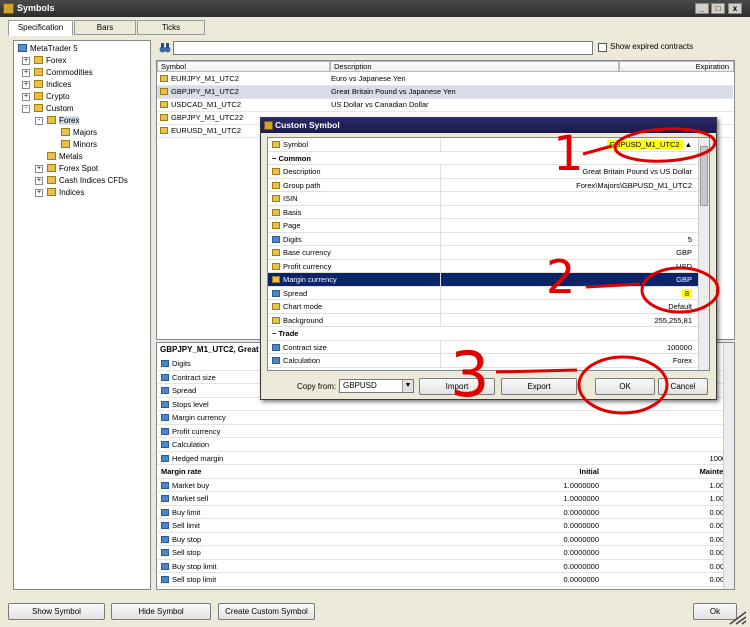  What do you see at coordinates (266, 611) in the screenshot?
I see `create-custom-symbol-button: Create Custom Symbol` at bounding box center [266, 611].